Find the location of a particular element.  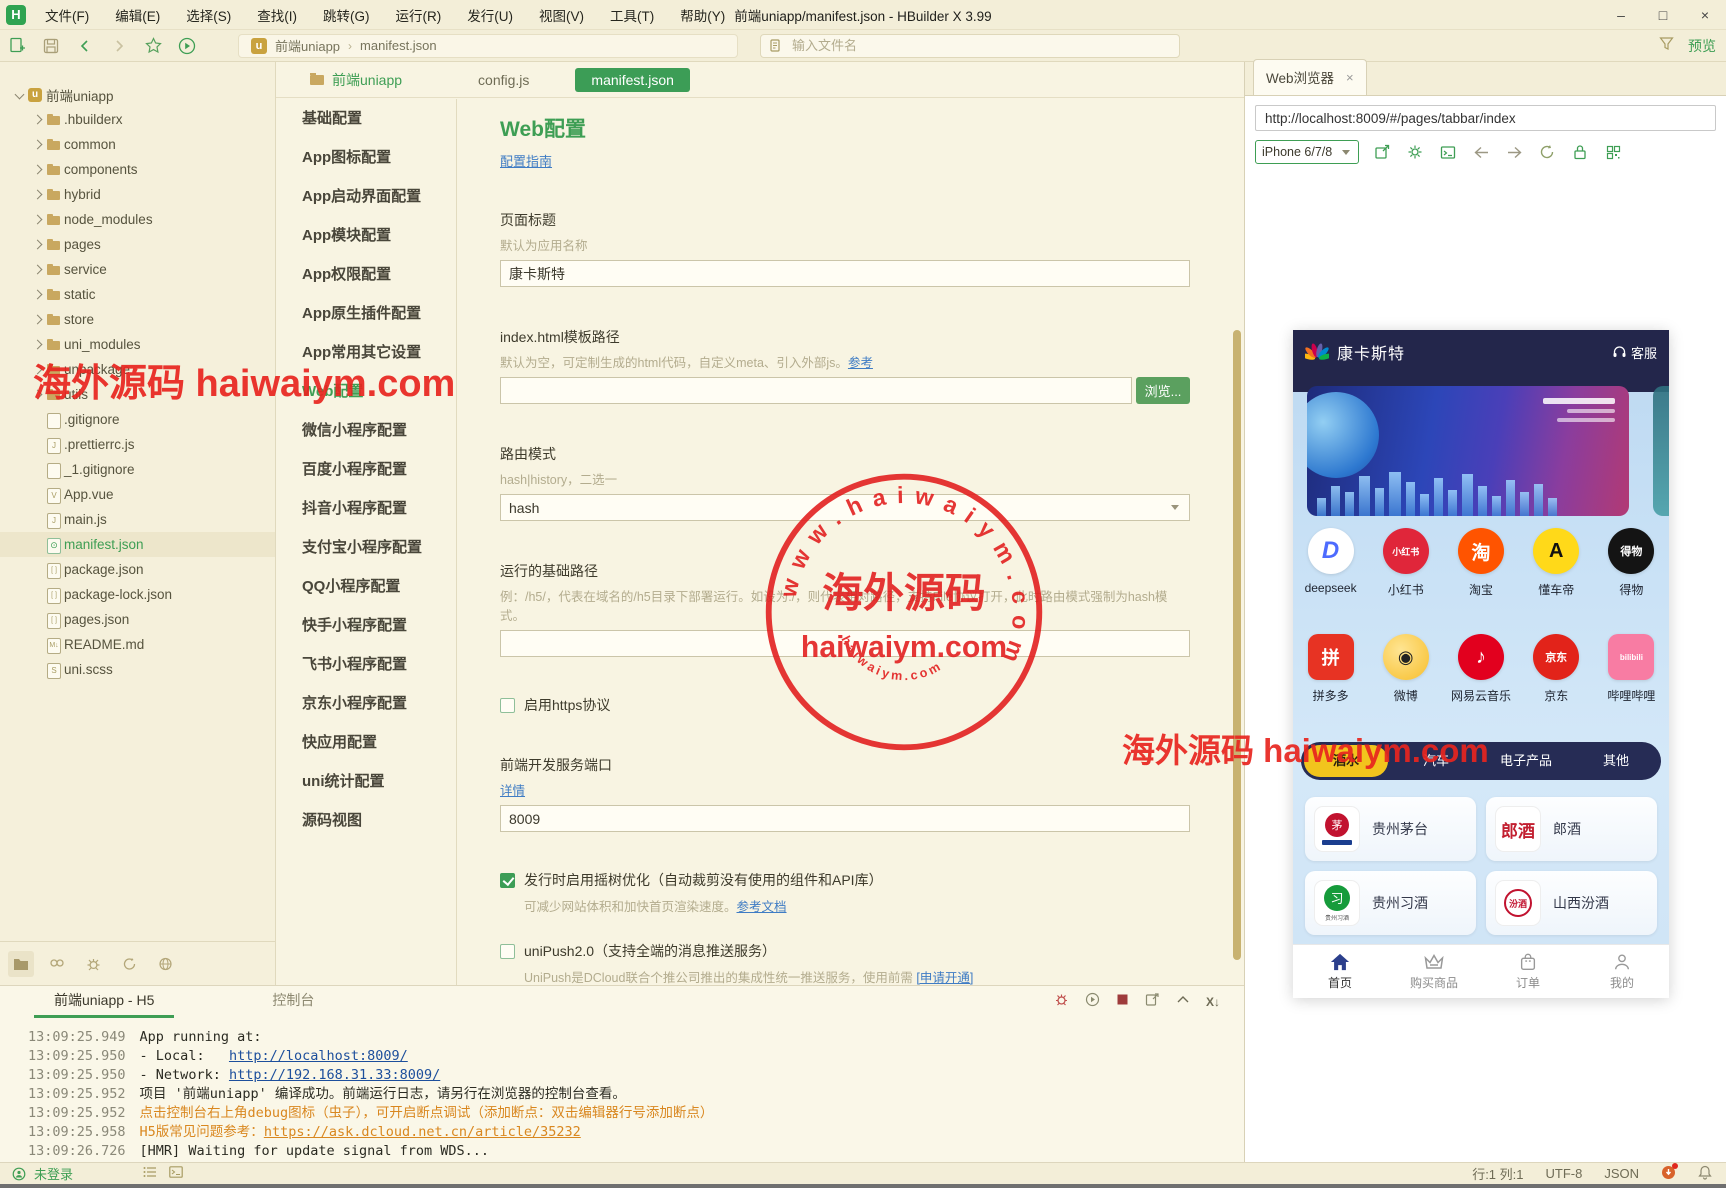

app-shortcut: ♪ 网易云音乐 is located at coordinates (1480, 669).